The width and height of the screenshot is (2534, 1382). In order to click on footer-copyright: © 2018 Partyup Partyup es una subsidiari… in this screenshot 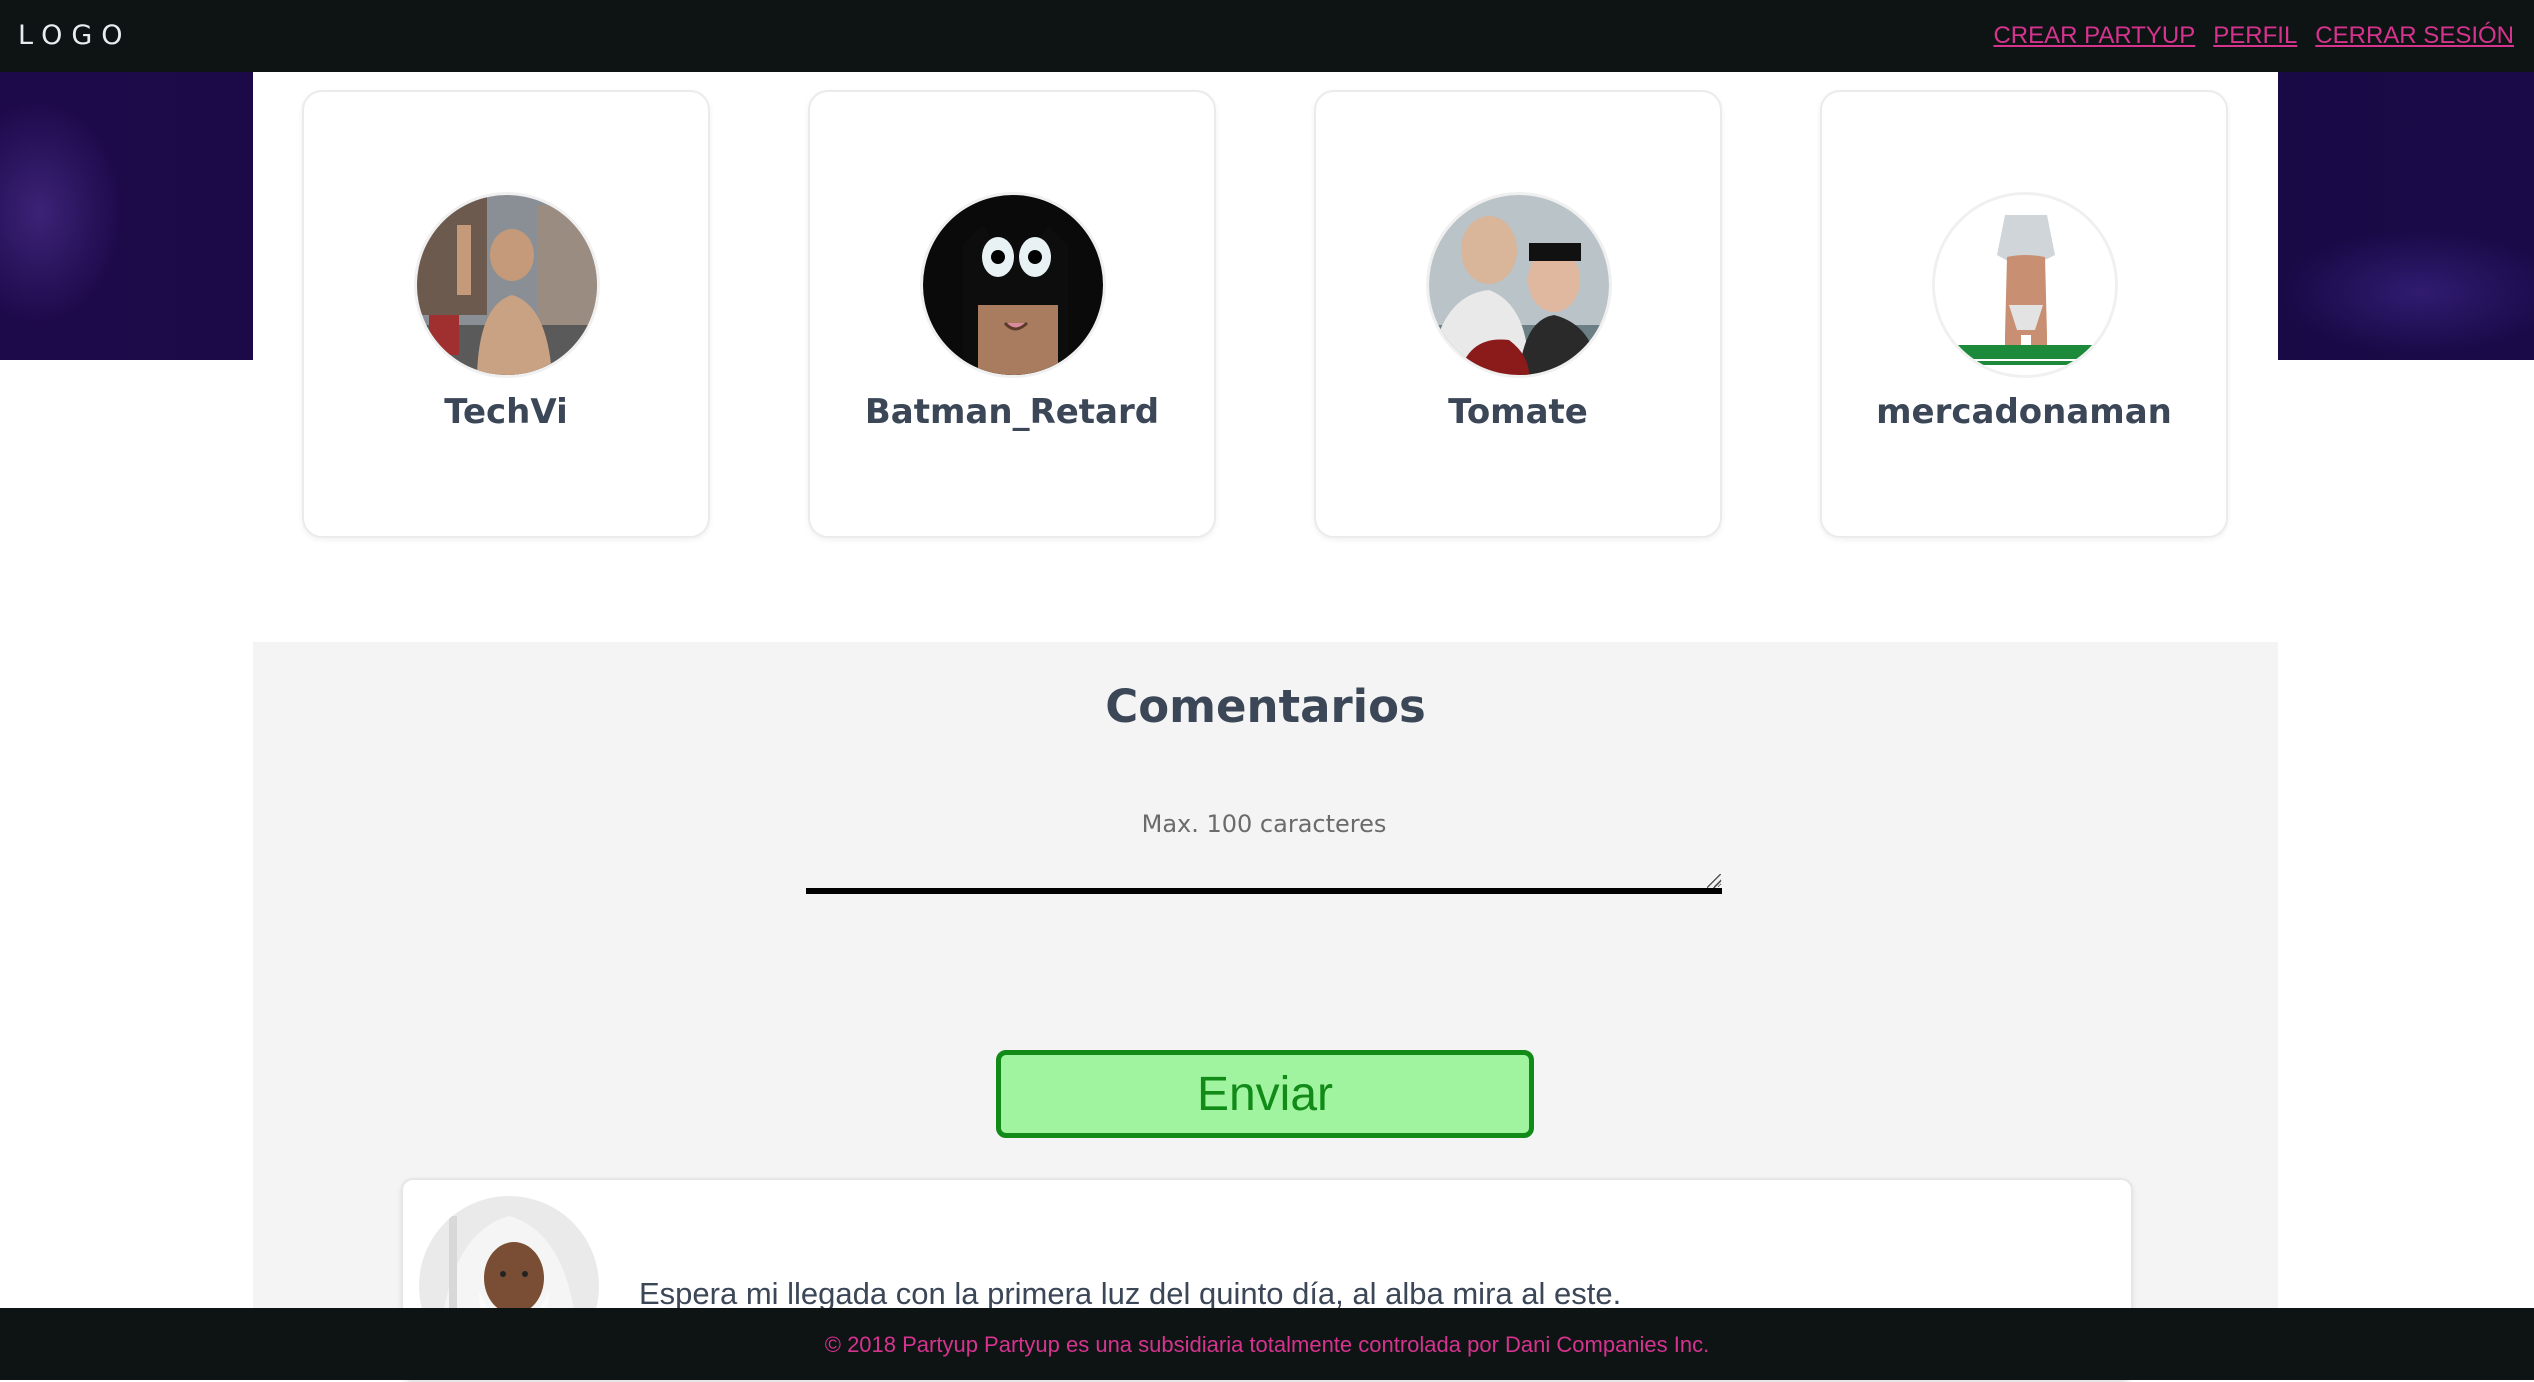, I will do `click(1267, 1344)`.